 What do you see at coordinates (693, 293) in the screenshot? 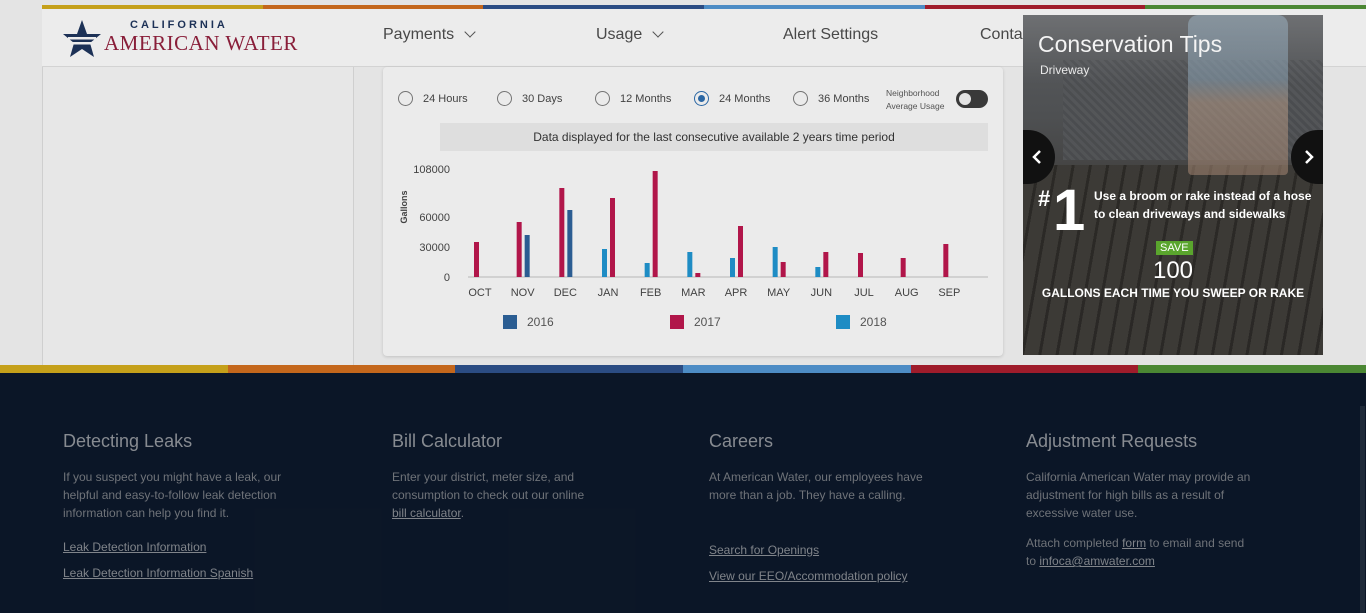
I see `x-tick-label: MAR` at bounding box center [693, 293].